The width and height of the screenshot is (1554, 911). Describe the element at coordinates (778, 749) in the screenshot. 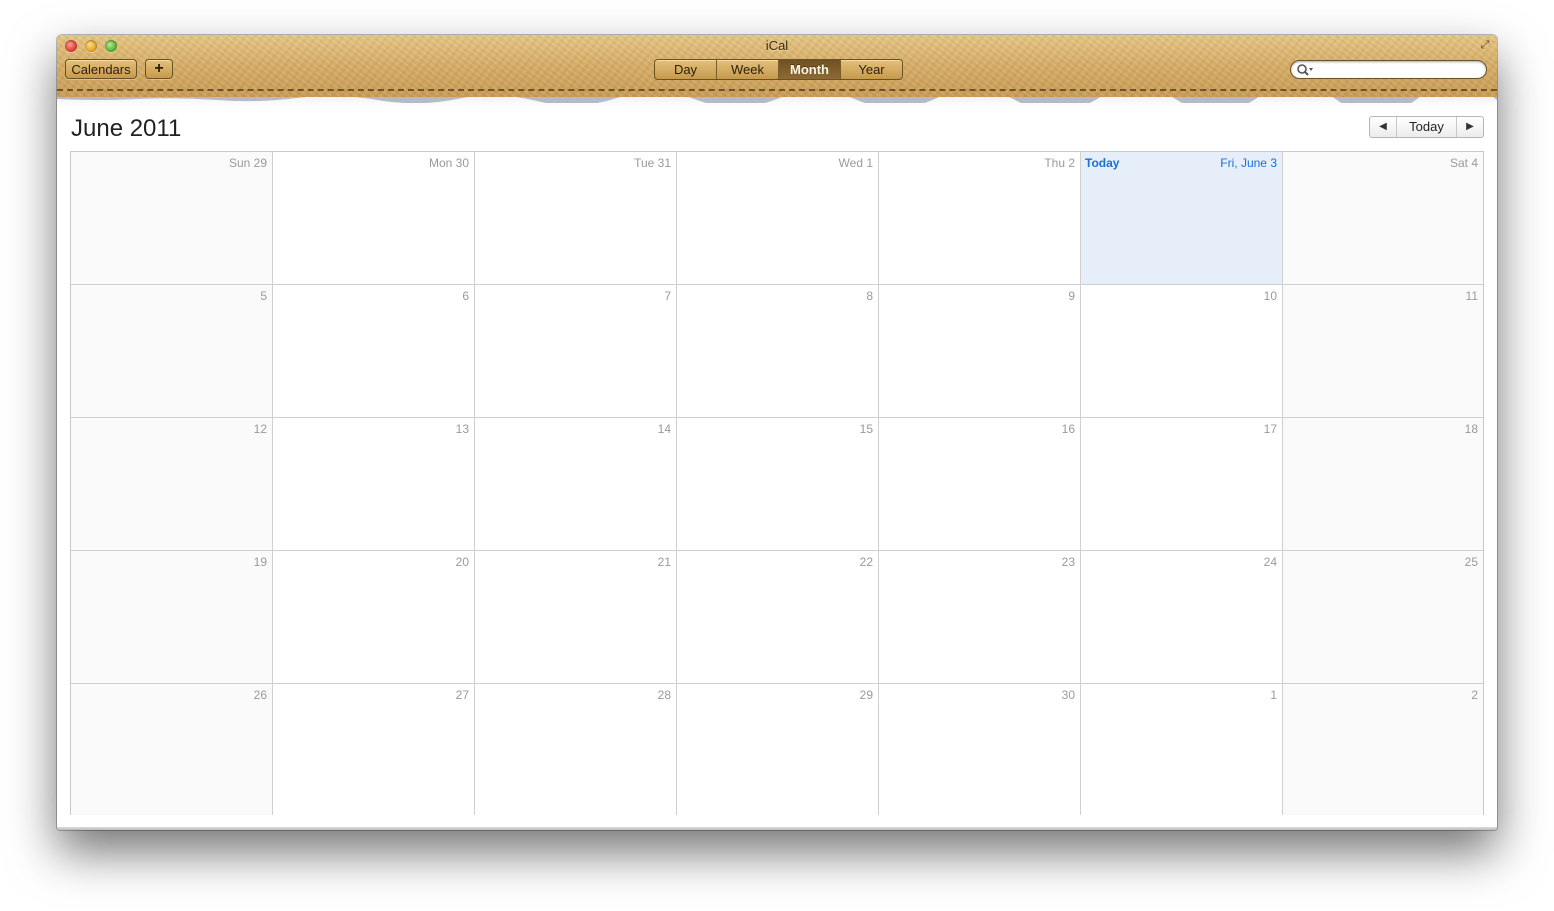

I see `day-cell: 29` at that location.